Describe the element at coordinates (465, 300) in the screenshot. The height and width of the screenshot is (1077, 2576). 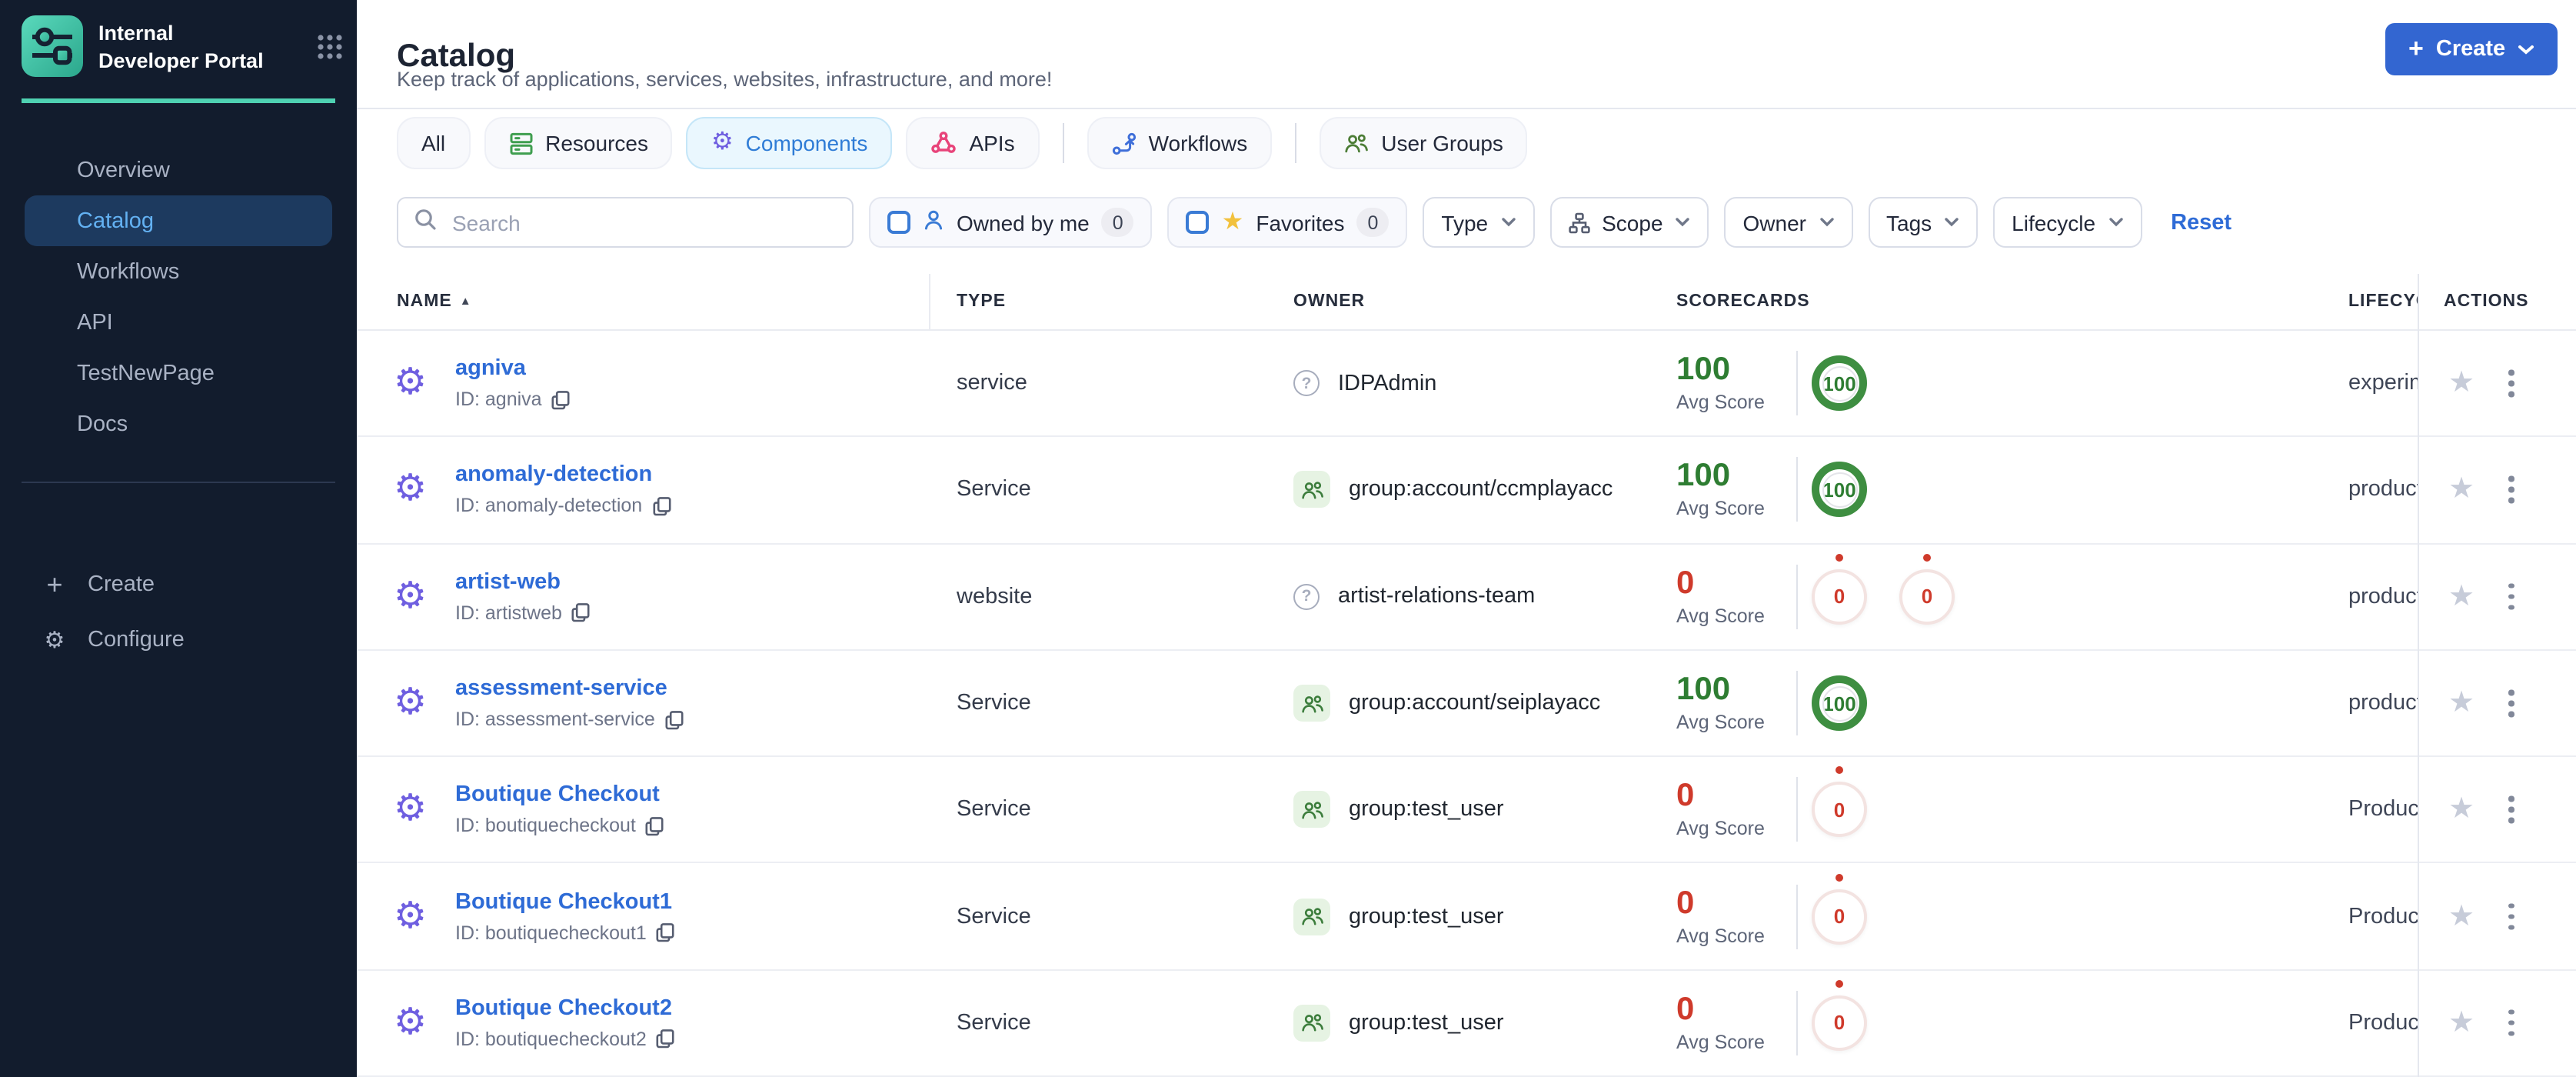
I see `sort-asc-icon: ▲` at that location.